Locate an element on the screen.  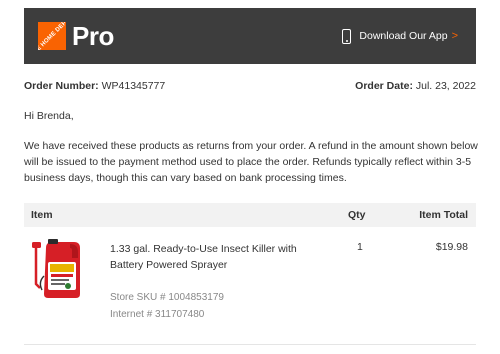
greeting: Hi Brenda, is located at coordinates (49, 116).